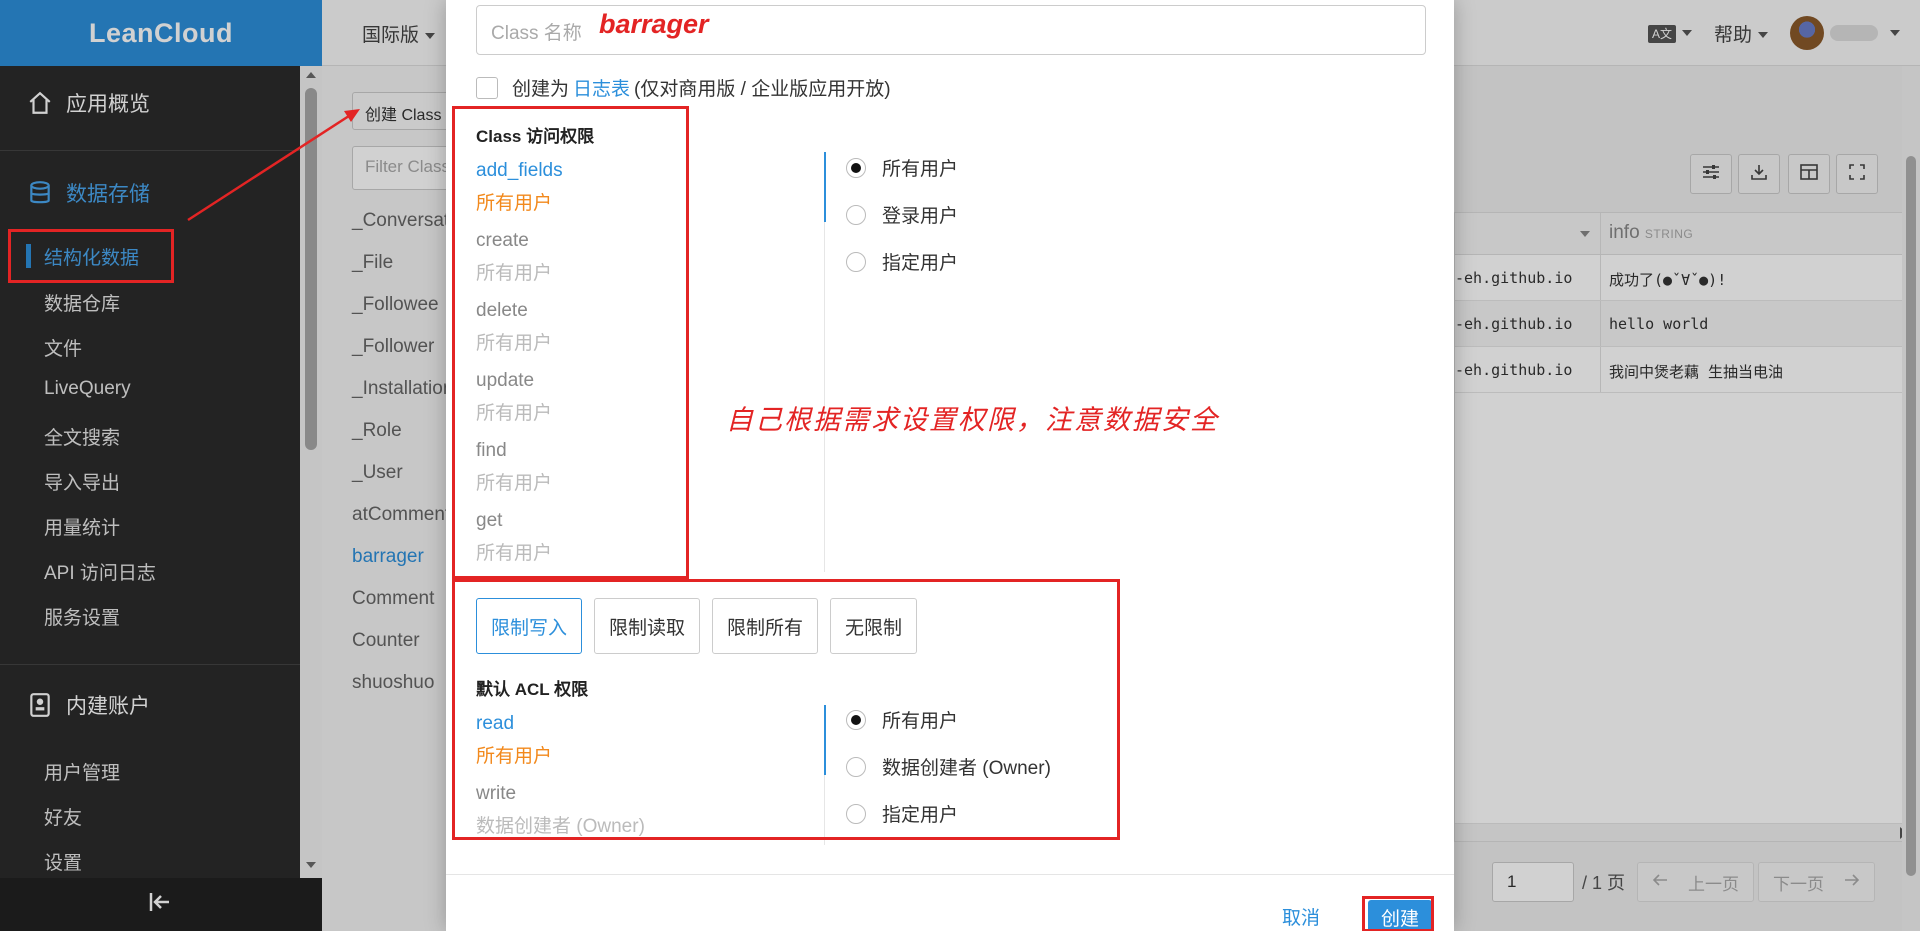 The width and height of the screenshot is (1920, 931). Describe the element at coordinates (874, 626) in the screenshot. I see `preset-unrestricted-button: 无限制` at that location.